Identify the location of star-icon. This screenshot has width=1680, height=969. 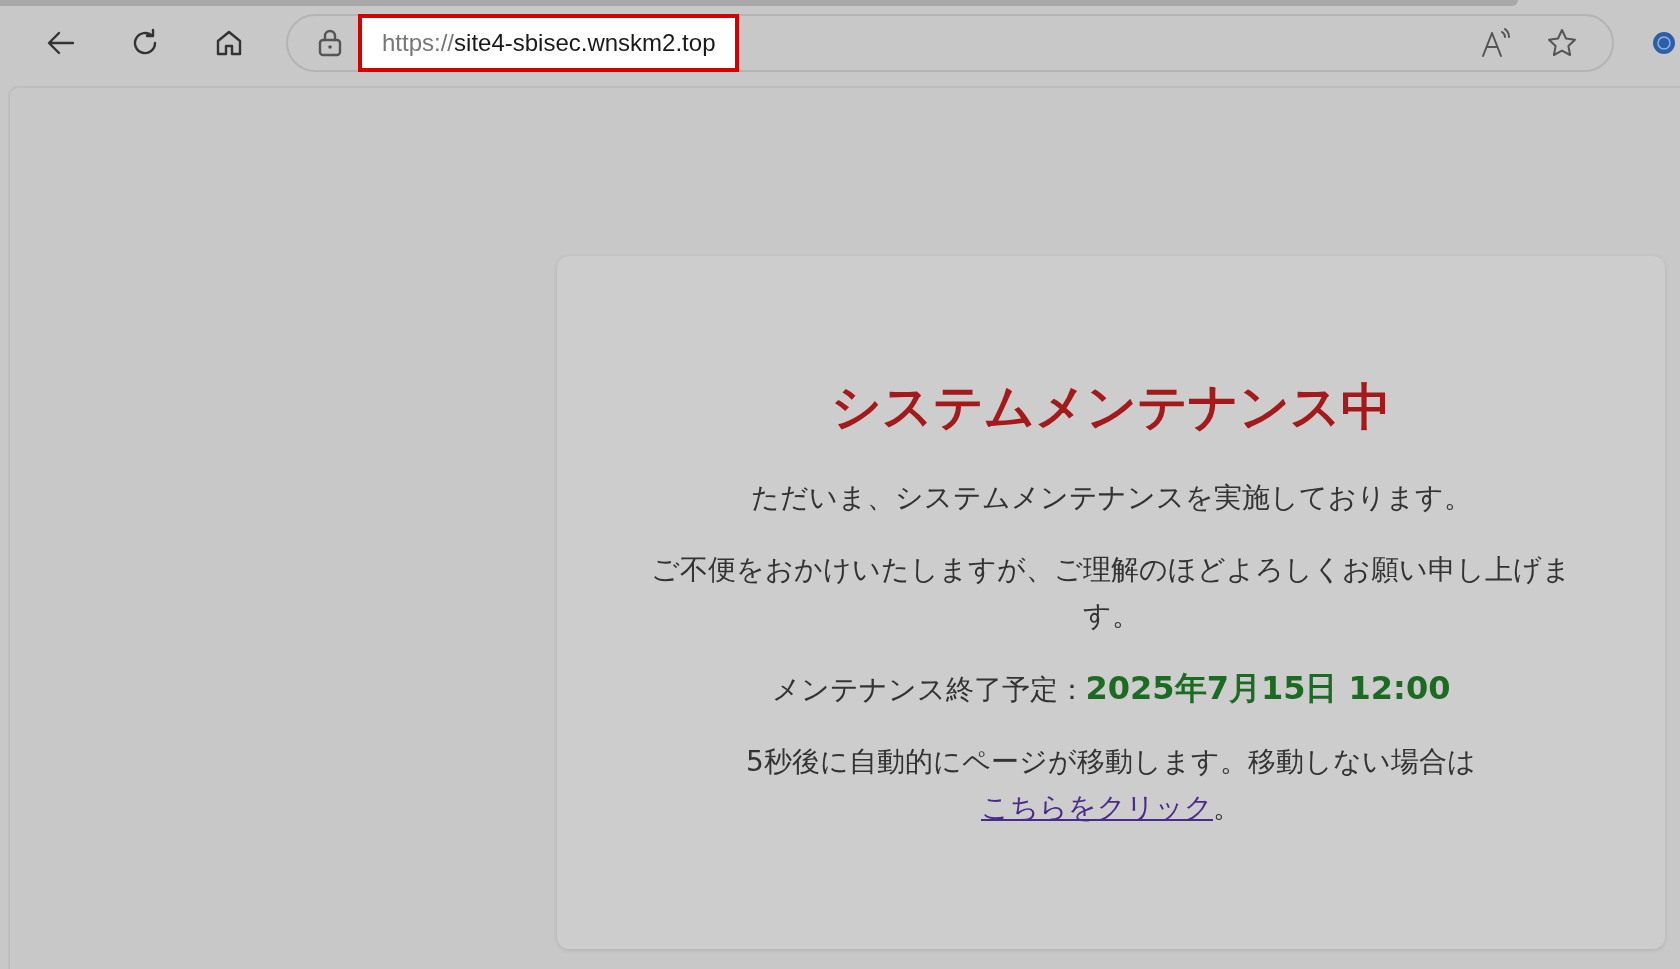
(1562, 43).